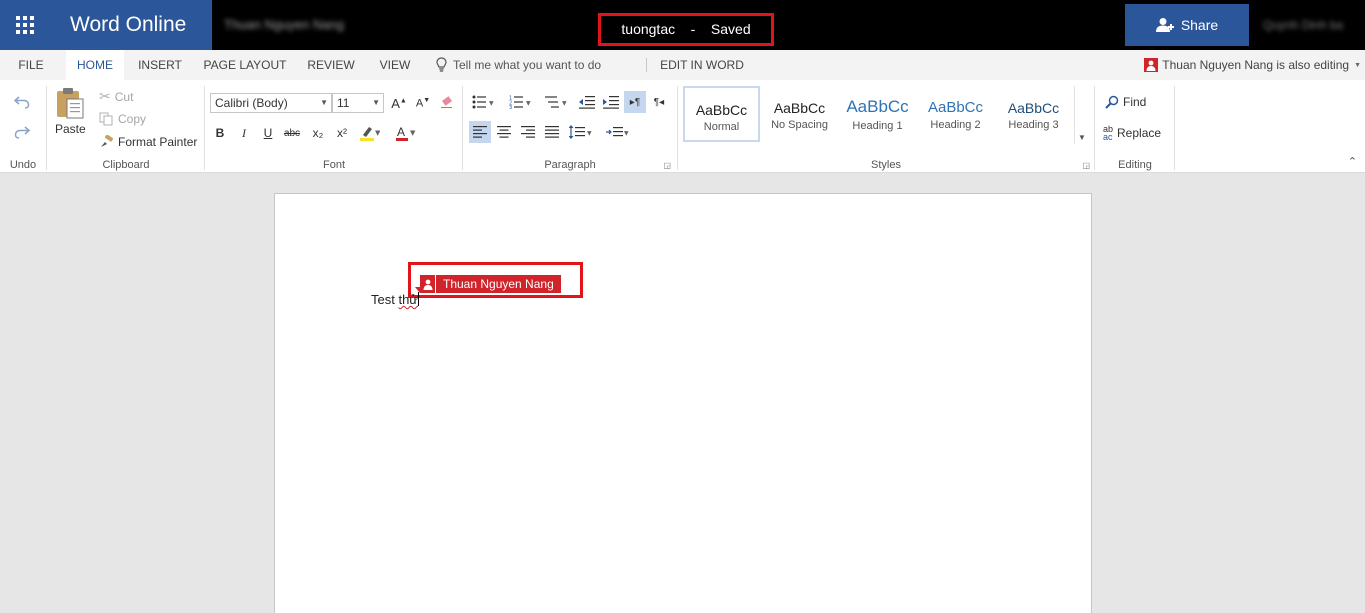 This screenshot has height=613, width=1365. I want to click on undo-icon, so click(22, 102).